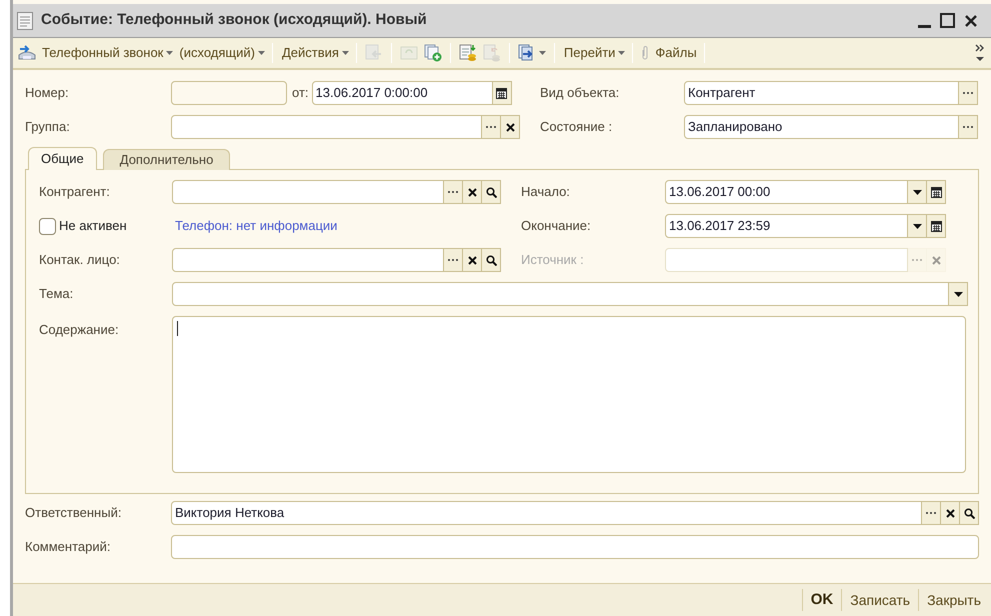  Describe the element at coordinates (314, 53) in the screenshot. I see `menu-button: Действия` at that location.